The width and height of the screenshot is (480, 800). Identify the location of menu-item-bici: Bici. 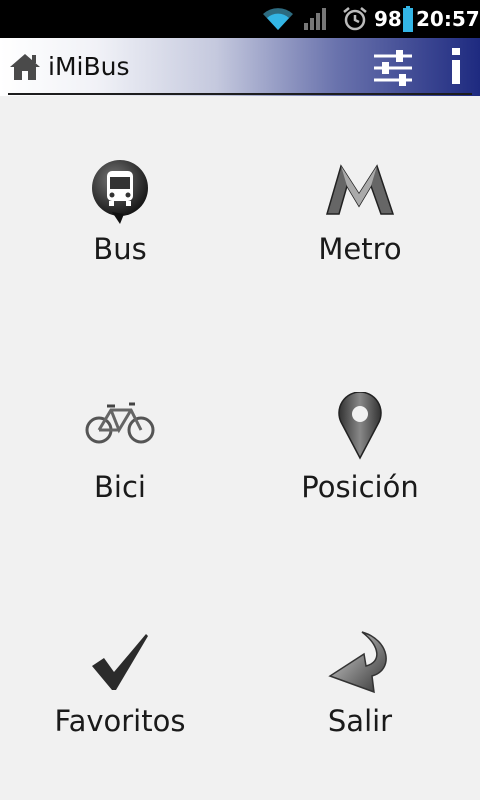
(120, 450).